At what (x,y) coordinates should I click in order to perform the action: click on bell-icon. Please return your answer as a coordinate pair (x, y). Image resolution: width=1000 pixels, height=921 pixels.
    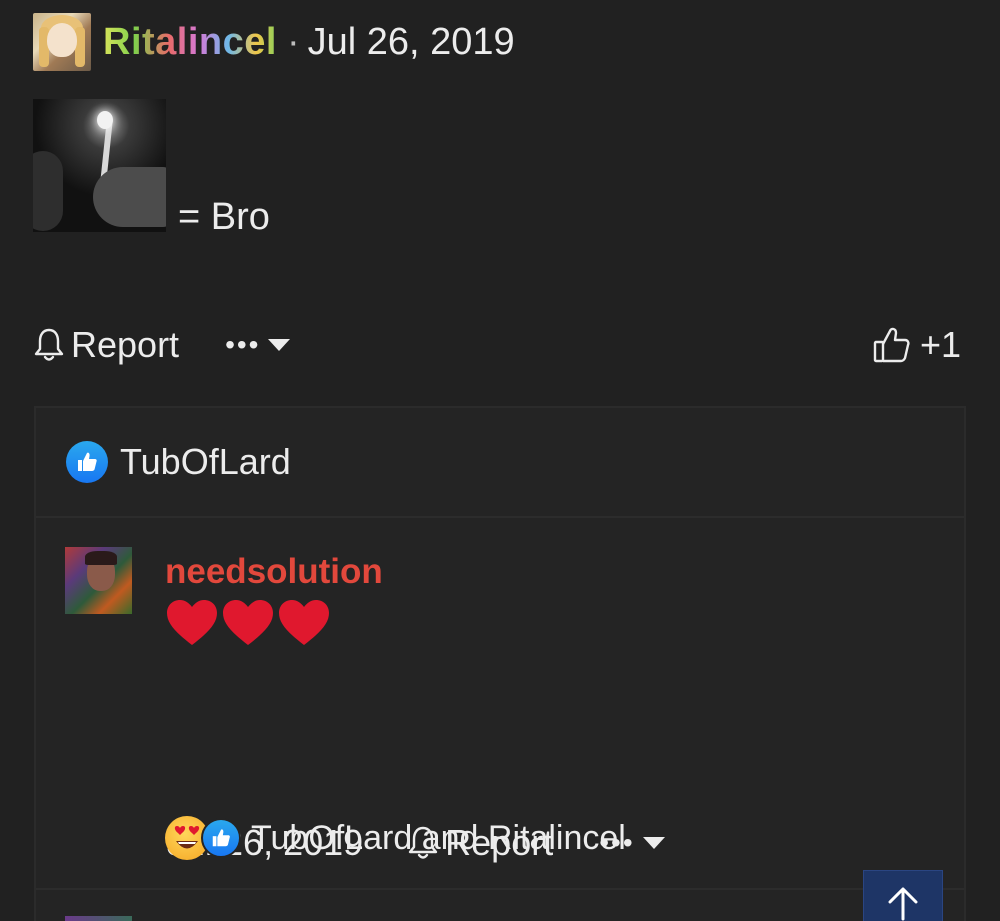
    Looking at the image, I should click on (49, 344).